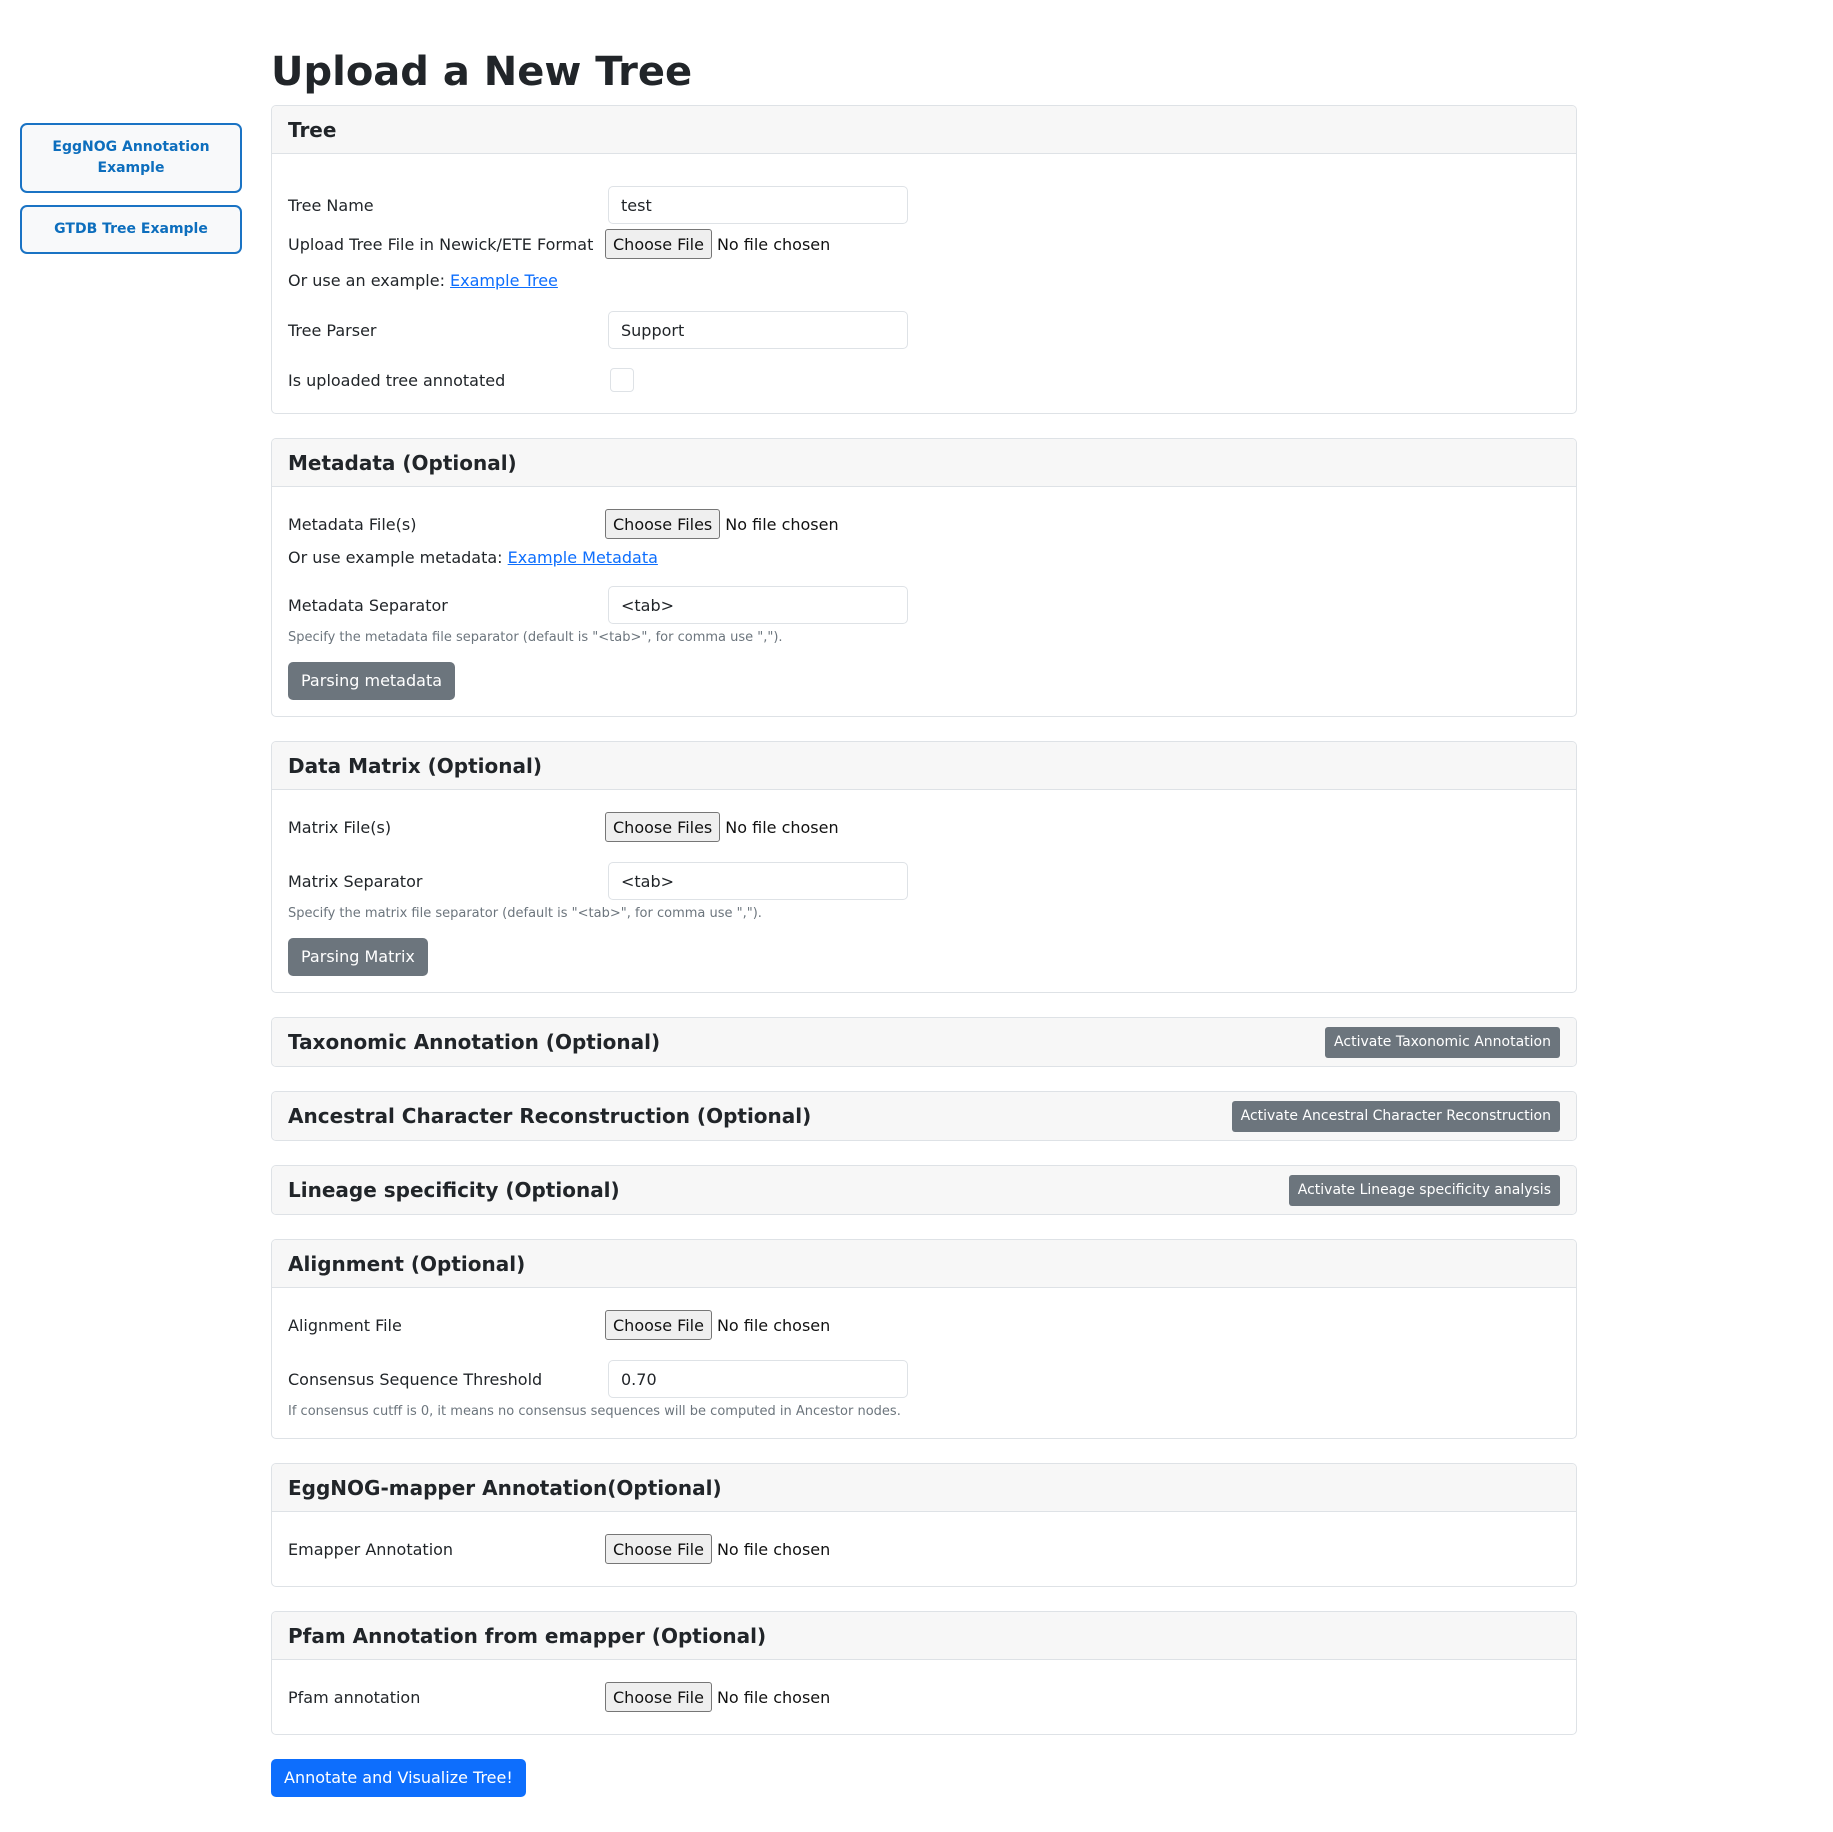 The height and width of the screenshot is (1832, 1833). What do you see at coordinates (504, 280) in the screenshot?
I see `example-tree-link: Example Tree` at bounding box center [504, 280].